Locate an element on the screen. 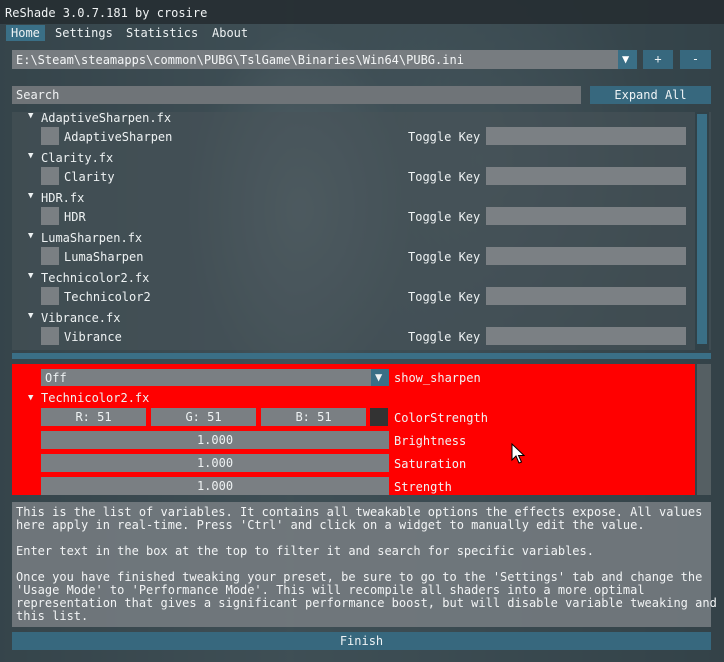  menu-bar: Home Settings Statistics About is located at coordinates (362, 33).